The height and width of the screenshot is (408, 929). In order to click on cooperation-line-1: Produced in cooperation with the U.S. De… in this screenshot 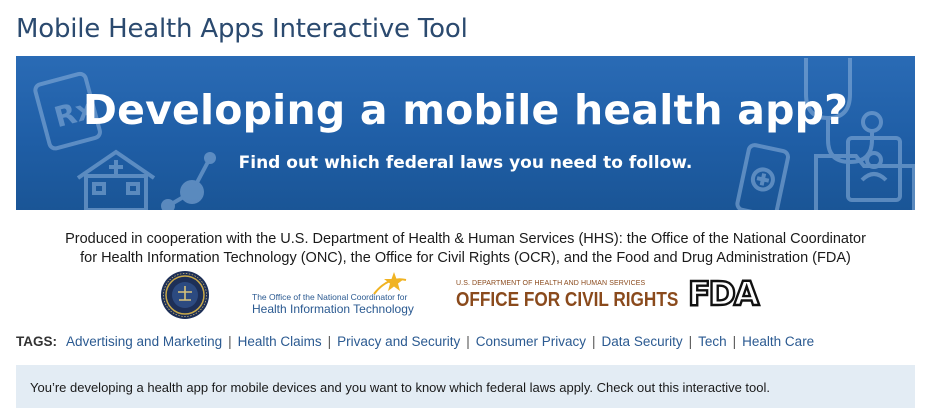, I will do `click(465, 239)`.